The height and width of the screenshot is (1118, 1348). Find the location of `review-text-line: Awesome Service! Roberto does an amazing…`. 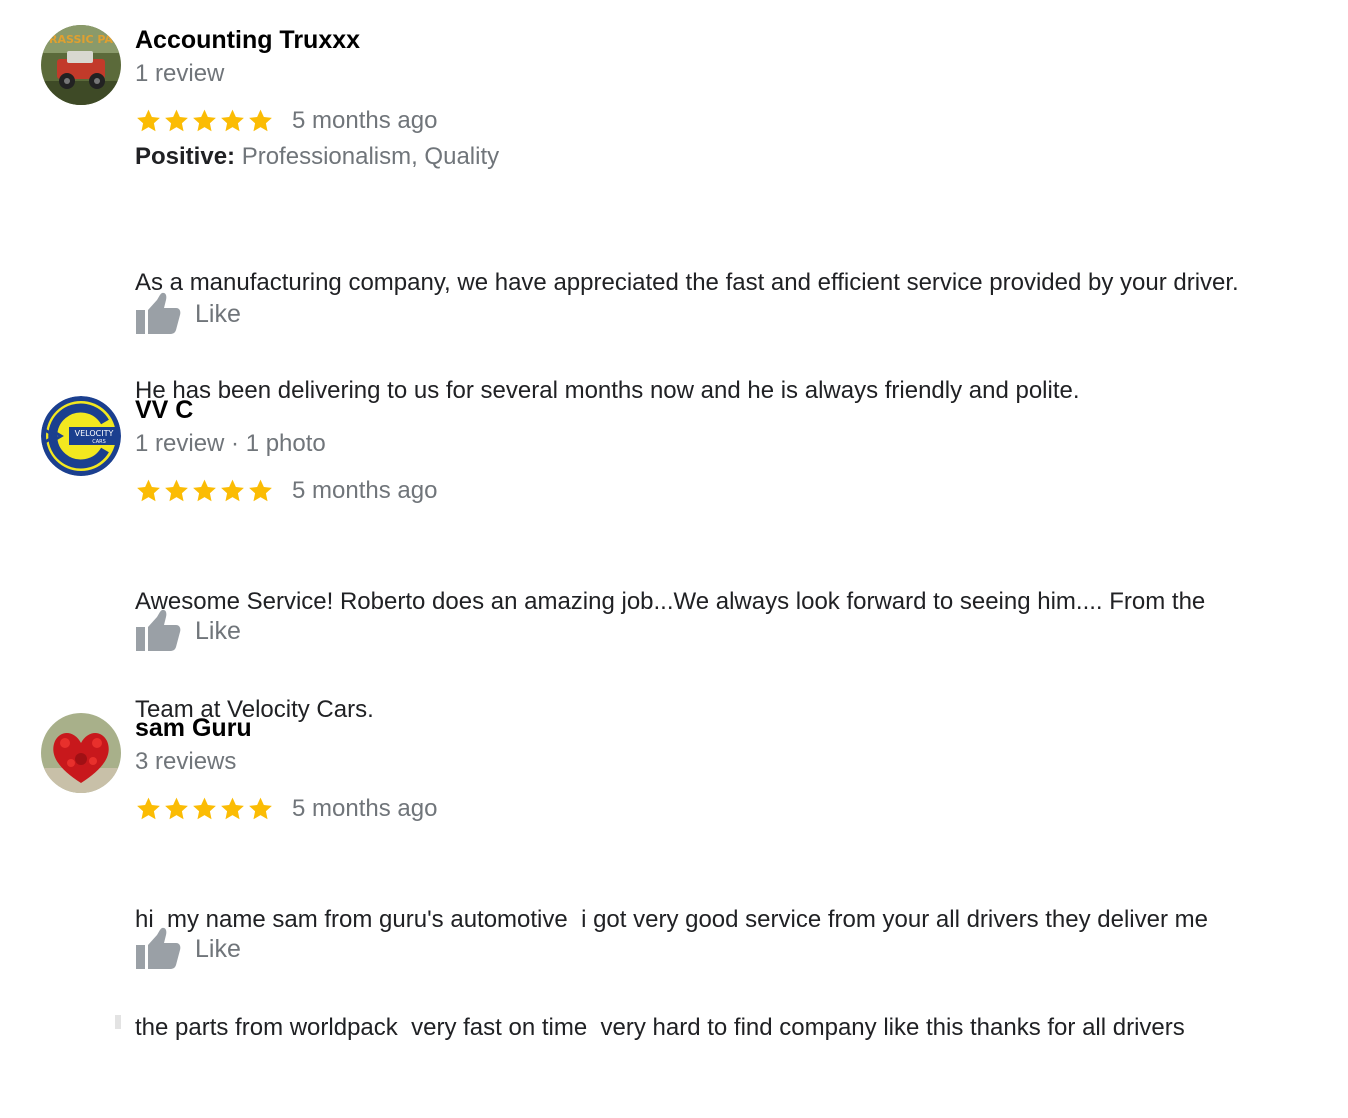

review-text-line: Awesome Service! Roberto does an amazing… is located at coordinates (670, 601).